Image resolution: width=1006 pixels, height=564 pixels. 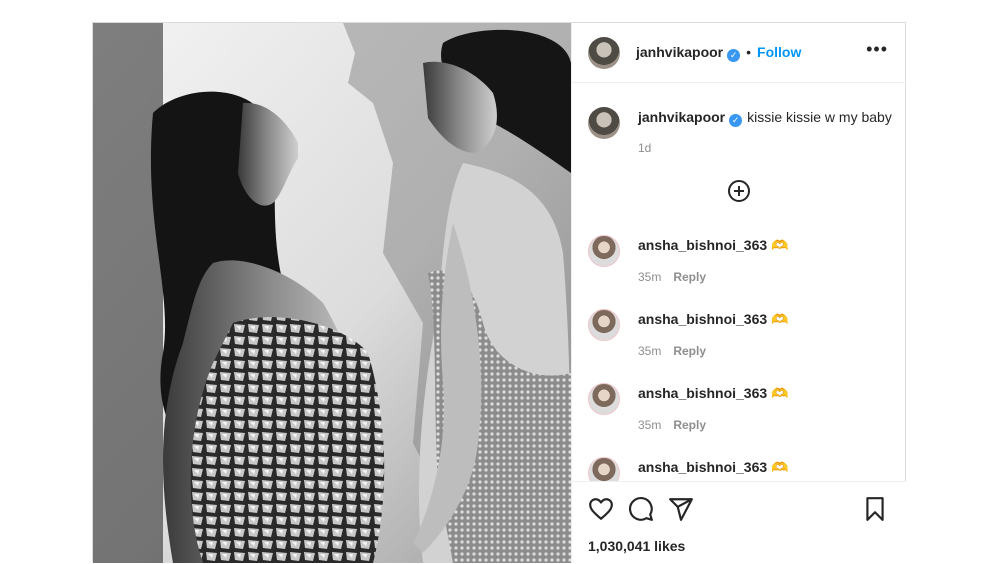 I want to click on author-username: janhvikapoor, so click(x=679, y=52).